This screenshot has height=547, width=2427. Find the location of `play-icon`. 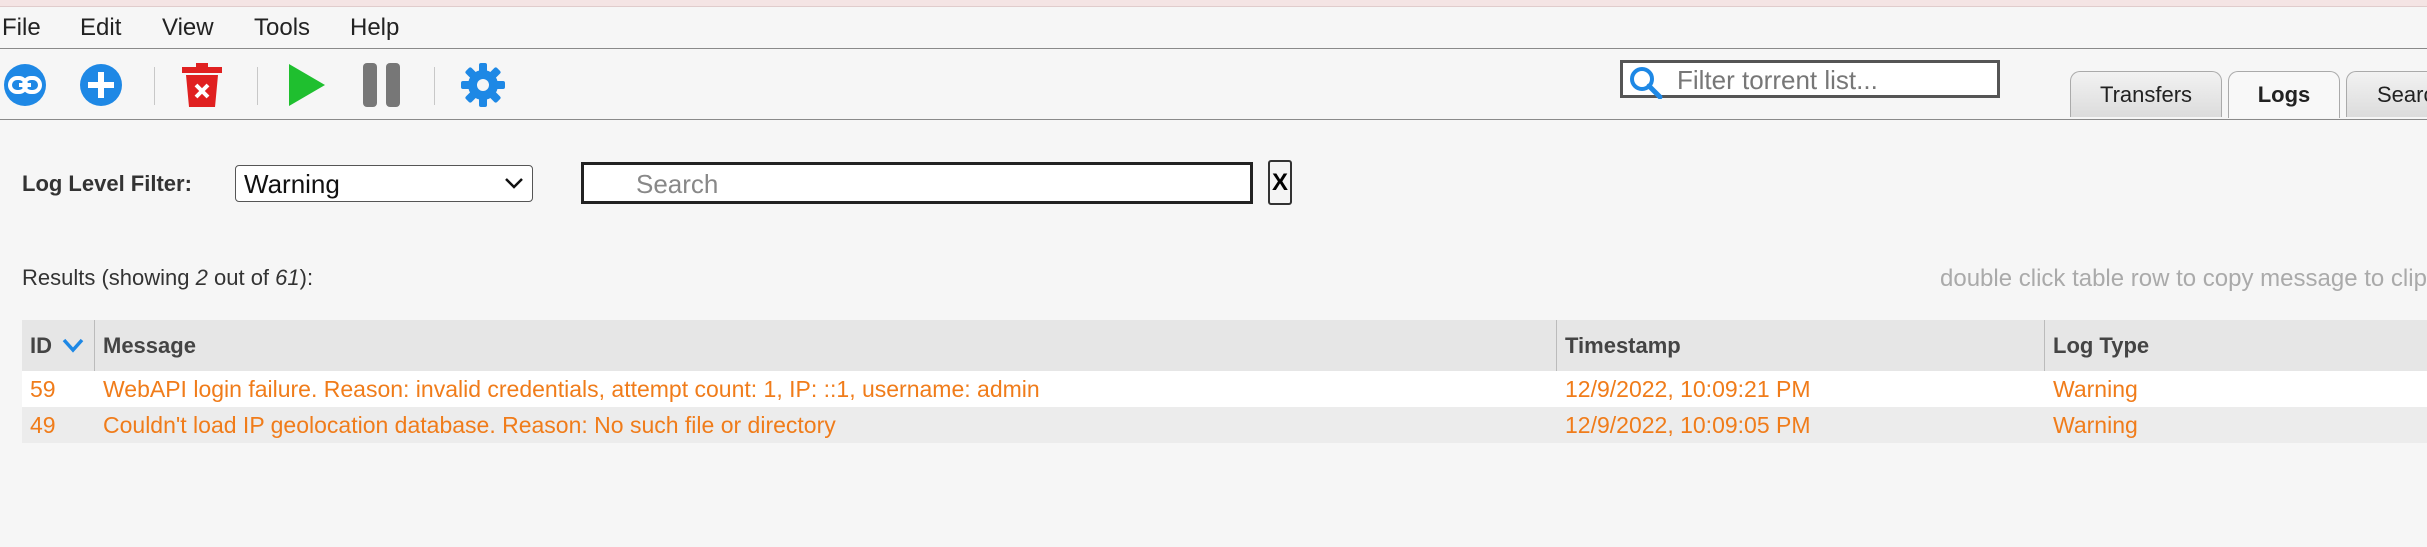

play-icon is located at coordinates (307, 85).